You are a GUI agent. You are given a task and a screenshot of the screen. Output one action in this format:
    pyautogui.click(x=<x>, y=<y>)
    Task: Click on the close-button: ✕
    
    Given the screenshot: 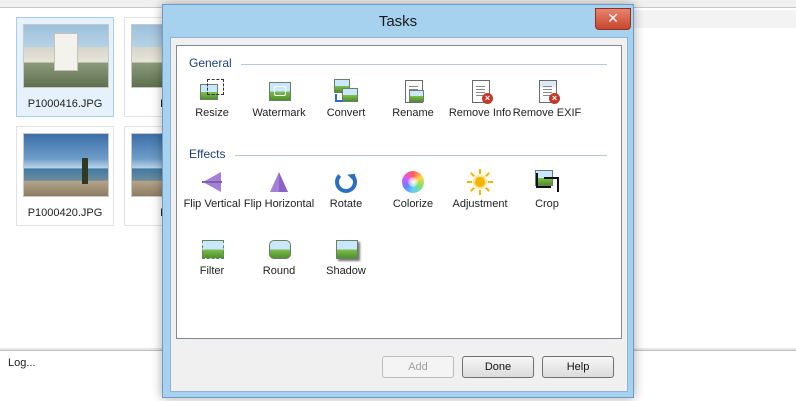 What is the action you would take?
    pyautogui.click(x=613, y=19)
    